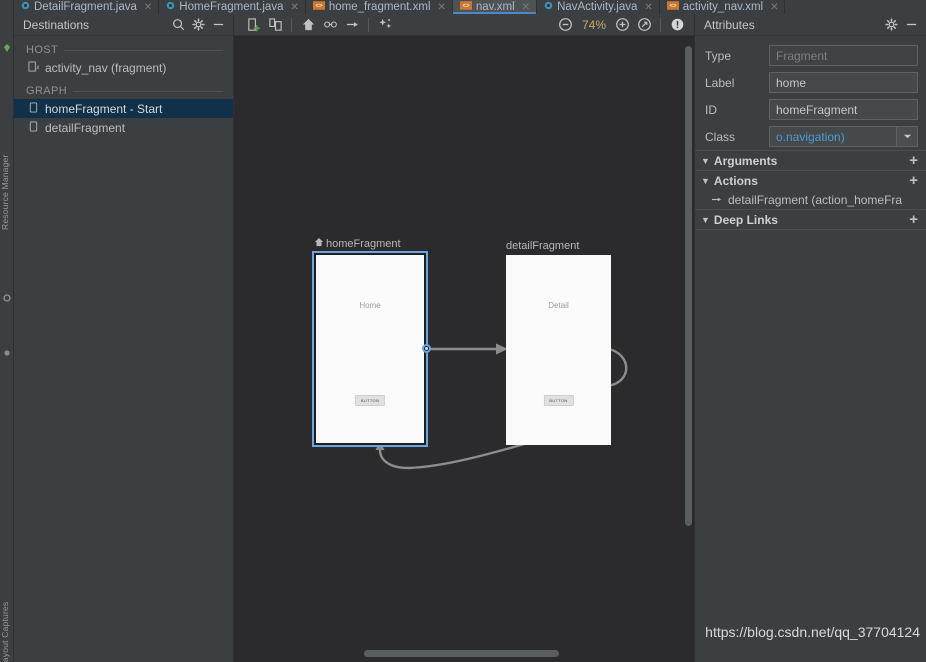  I want to click on editor-tab-nav-xml: <> nav.xml ✕, so click(495, 7).